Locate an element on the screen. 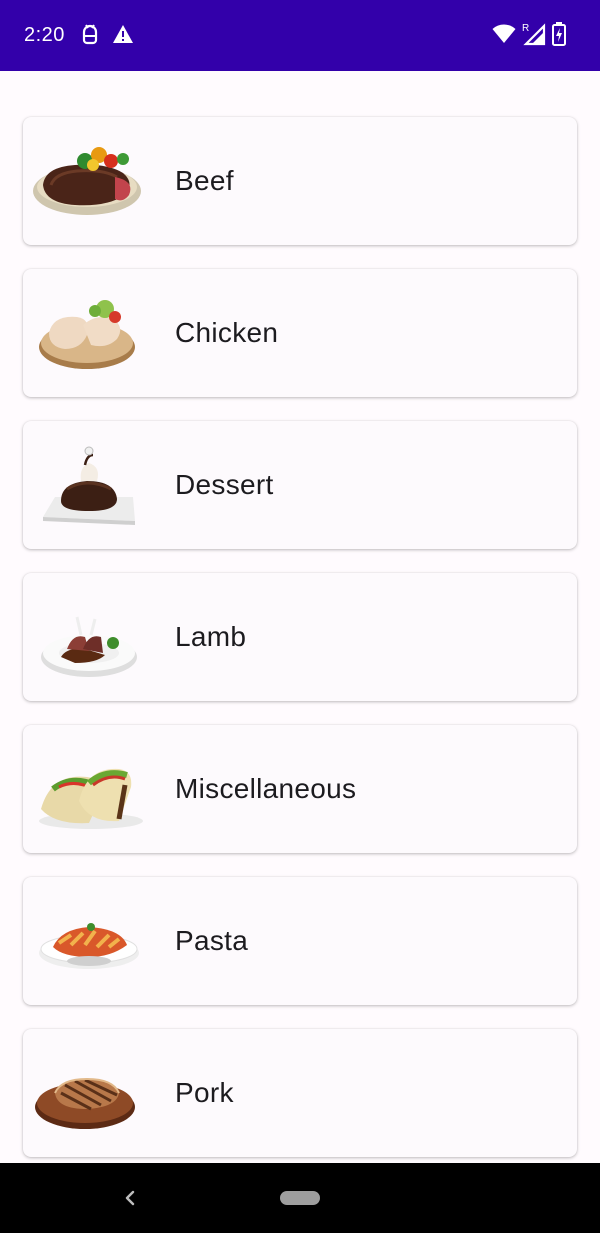  signal-roaming-icon: R is located at coordinates (534, 34).